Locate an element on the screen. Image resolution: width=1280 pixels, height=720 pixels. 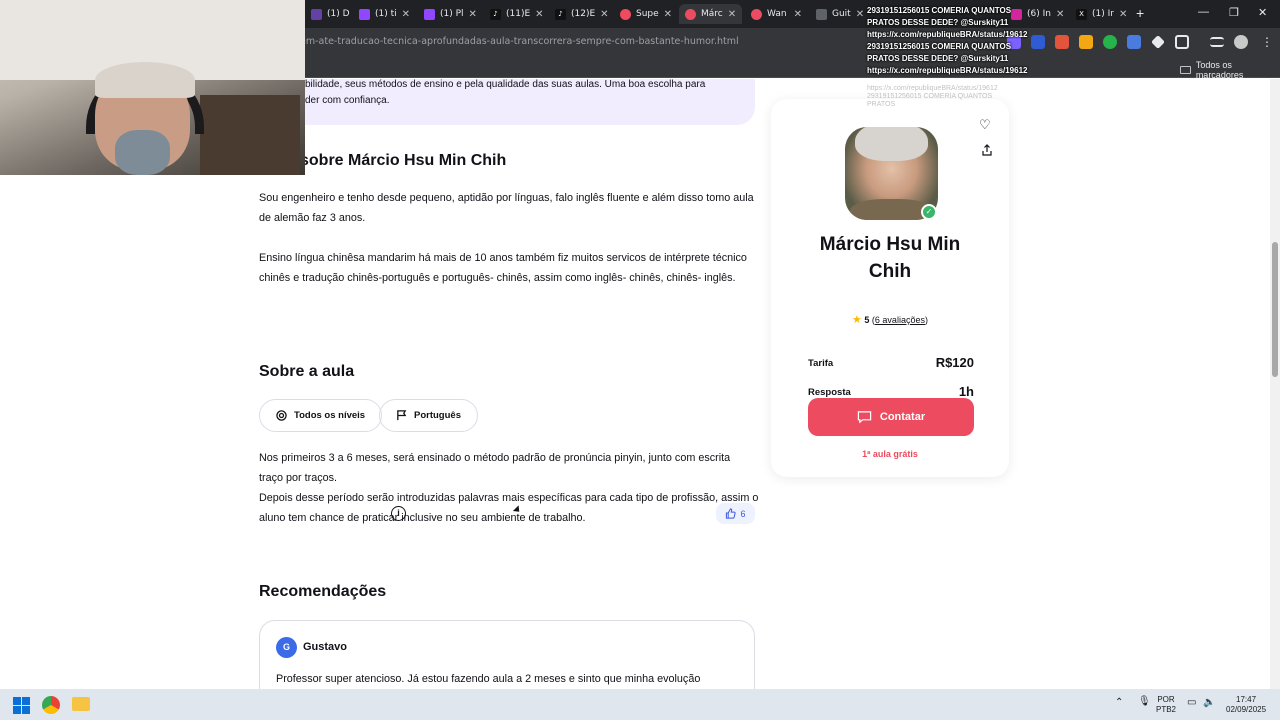
free-lesson: 1ª aula grátis is located at coordinates (890, 454).